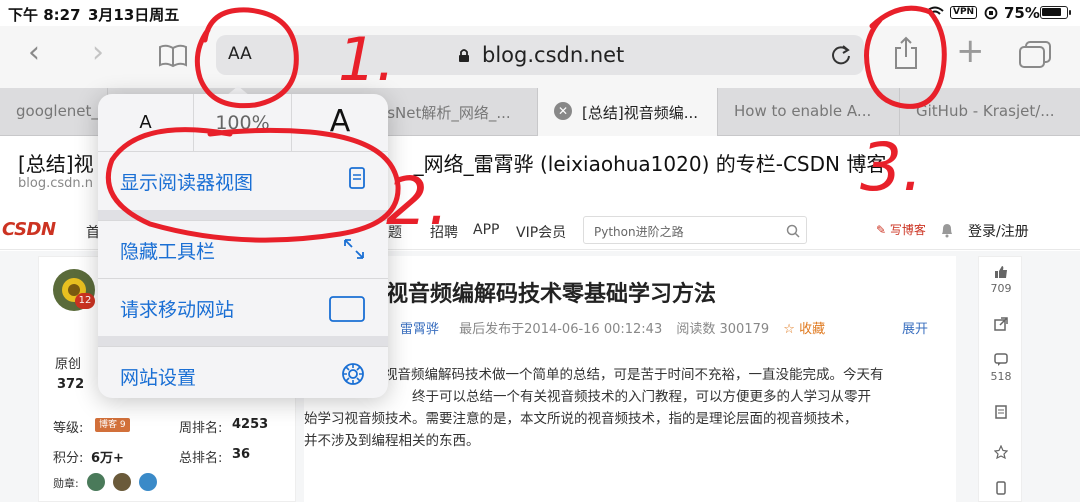 The height and width of the screenshot is (502, 1080). What do you see at coordinates (563, 111) in the screenshot?
I see `close-tab-icon: ✕` at bounding box center [563, 111].